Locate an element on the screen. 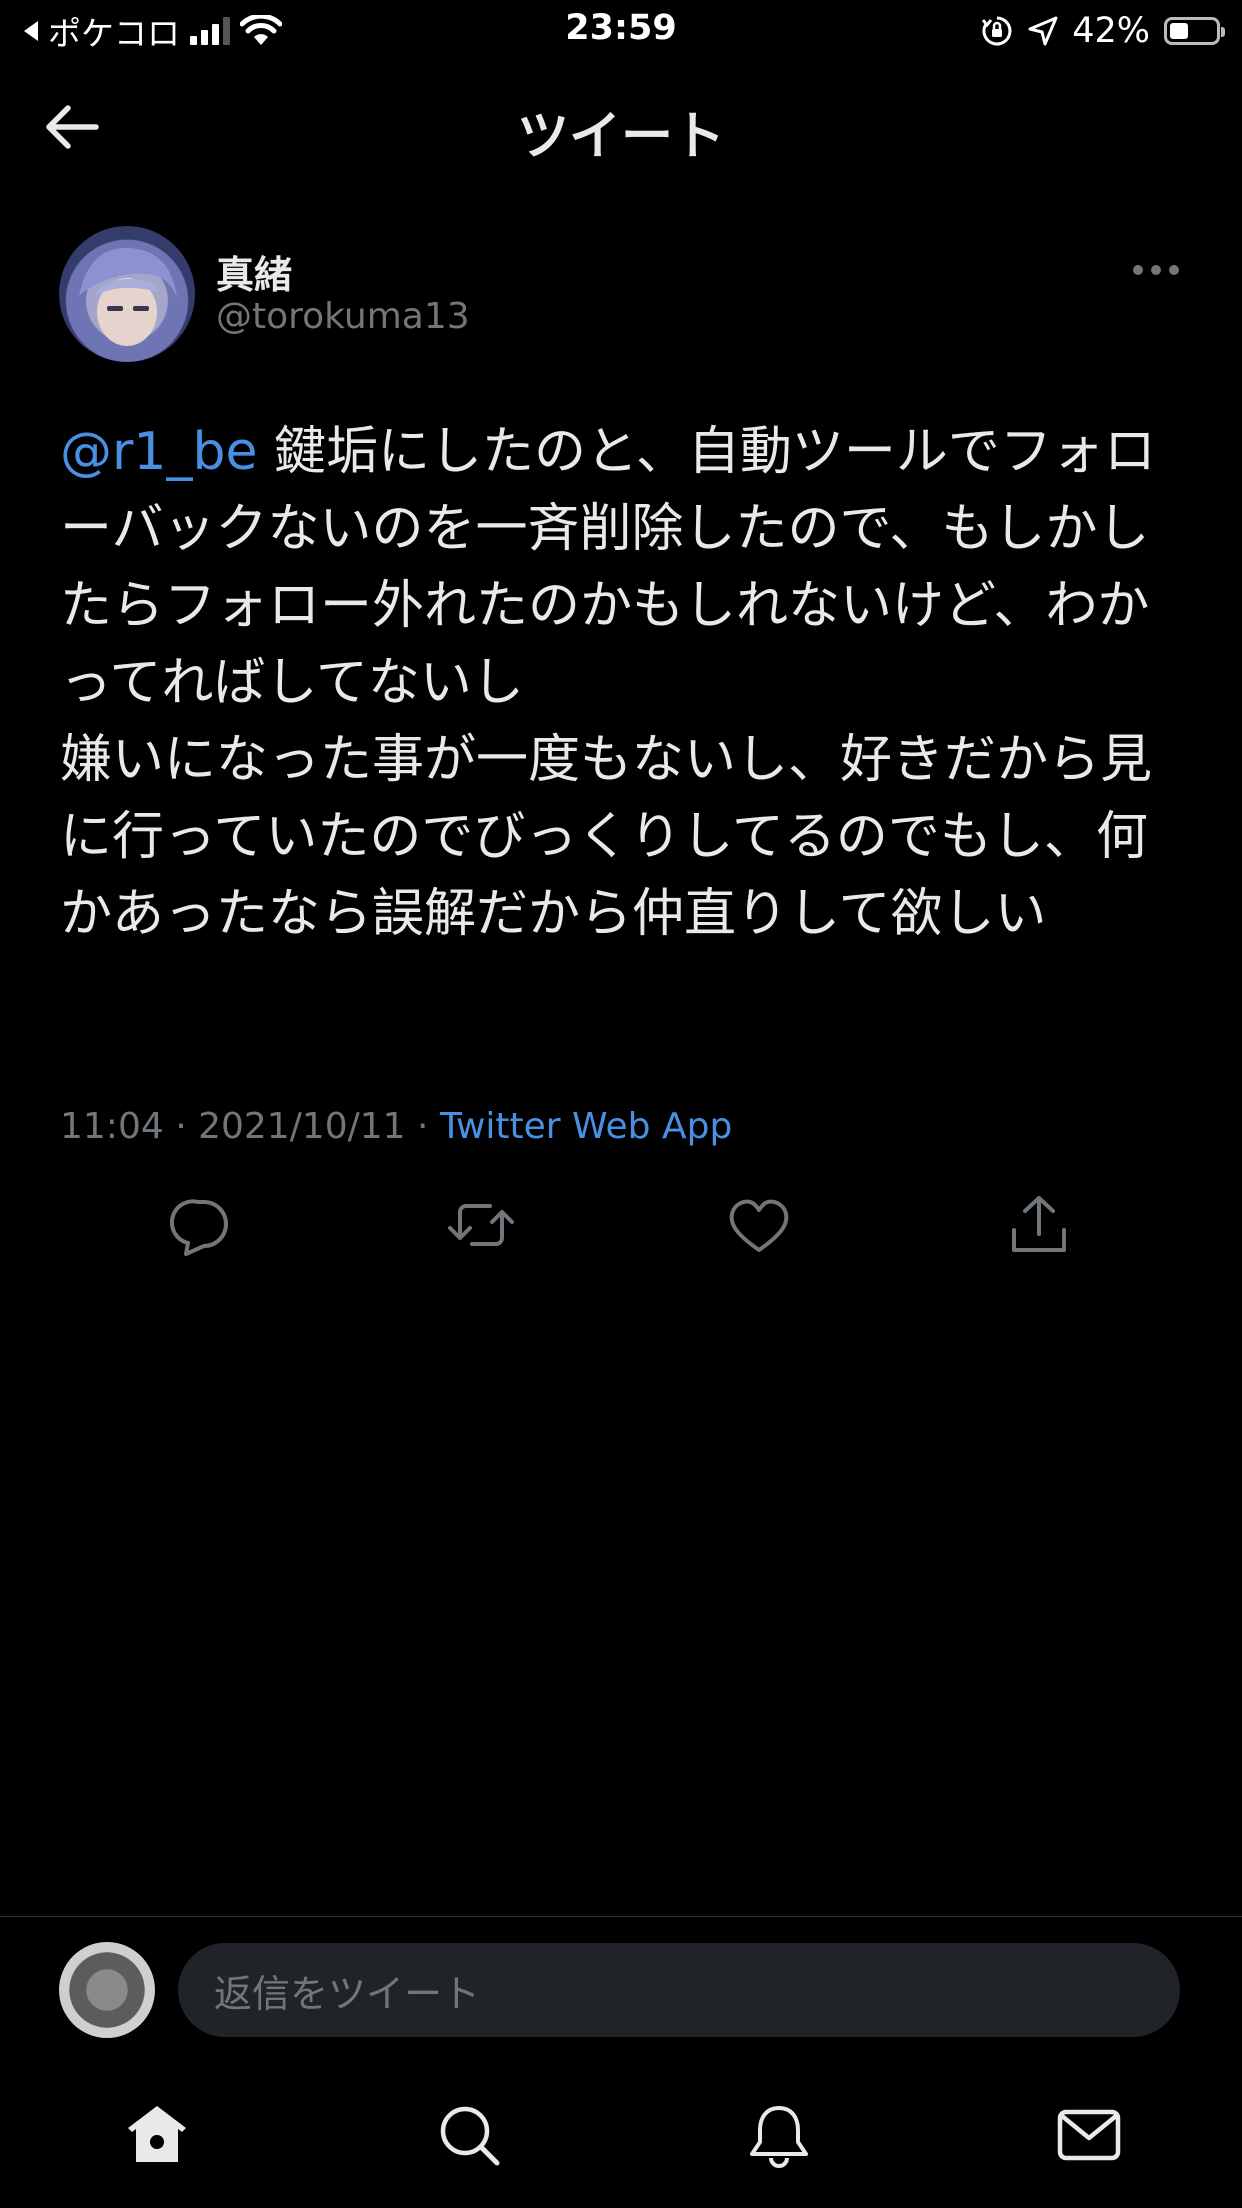  battery-icon is located at coordinates (1194, 31).